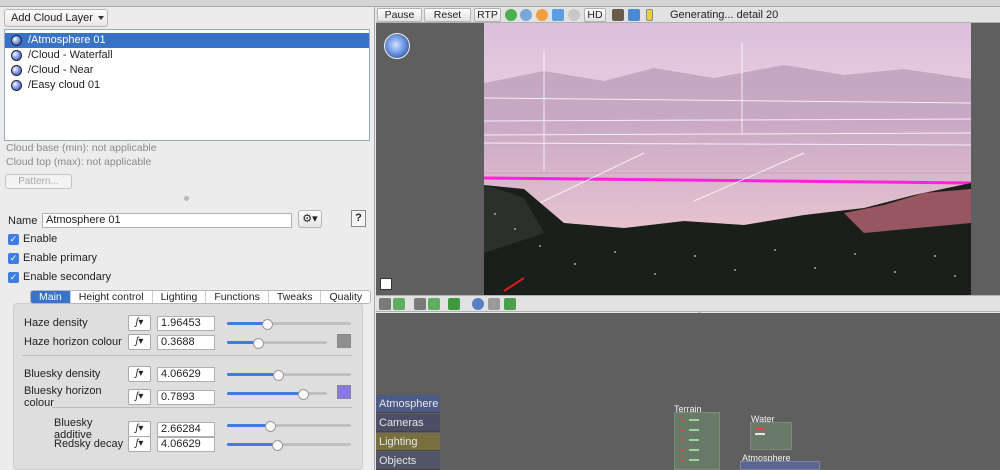 This screenshot has width=1000, height=470. I want to click on category-cameras: Cameras, so click(408, 423).